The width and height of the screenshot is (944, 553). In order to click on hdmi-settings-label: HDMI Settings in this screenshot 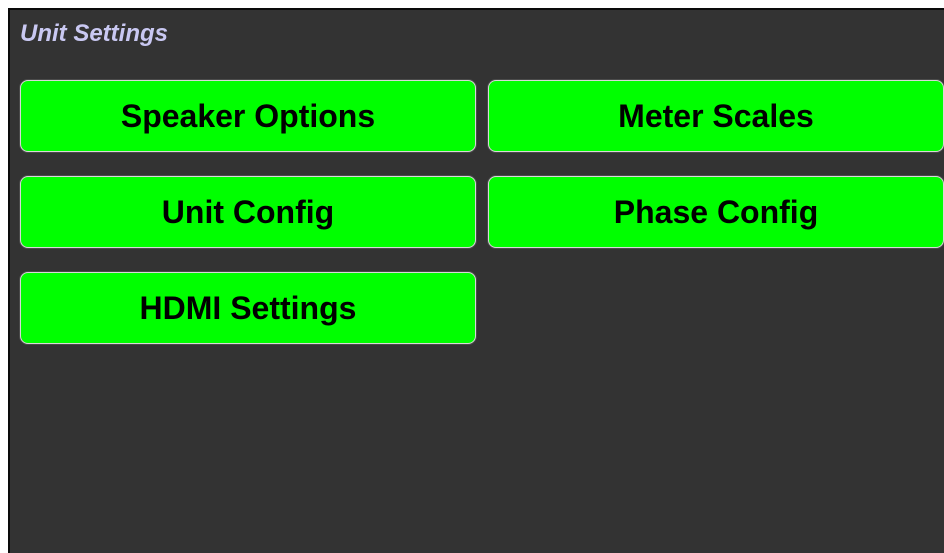, I will do `click(248, 307)`.